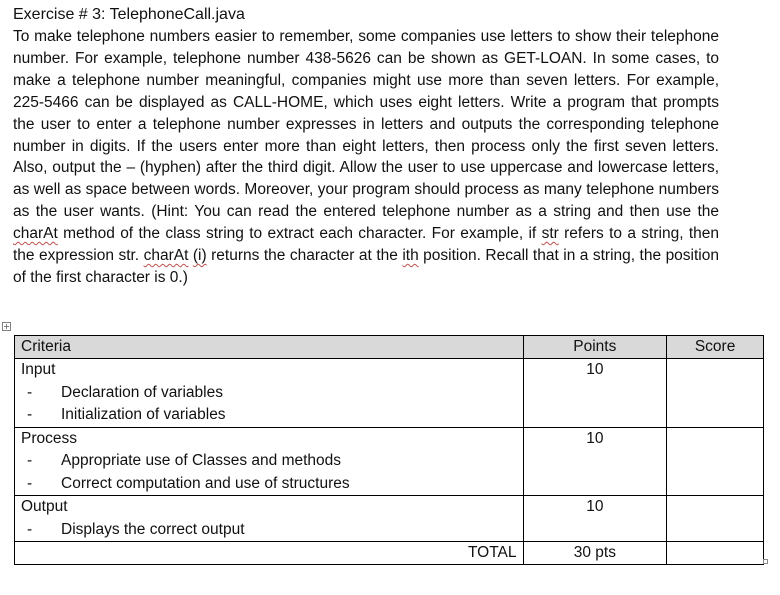 The height and width of the screenshot is (595, 780). What do you see at coordinates (269, 518) in the screenshot?
I see `criteria-cell: Output - Displays the correct output` at bounding box center [269, 518].